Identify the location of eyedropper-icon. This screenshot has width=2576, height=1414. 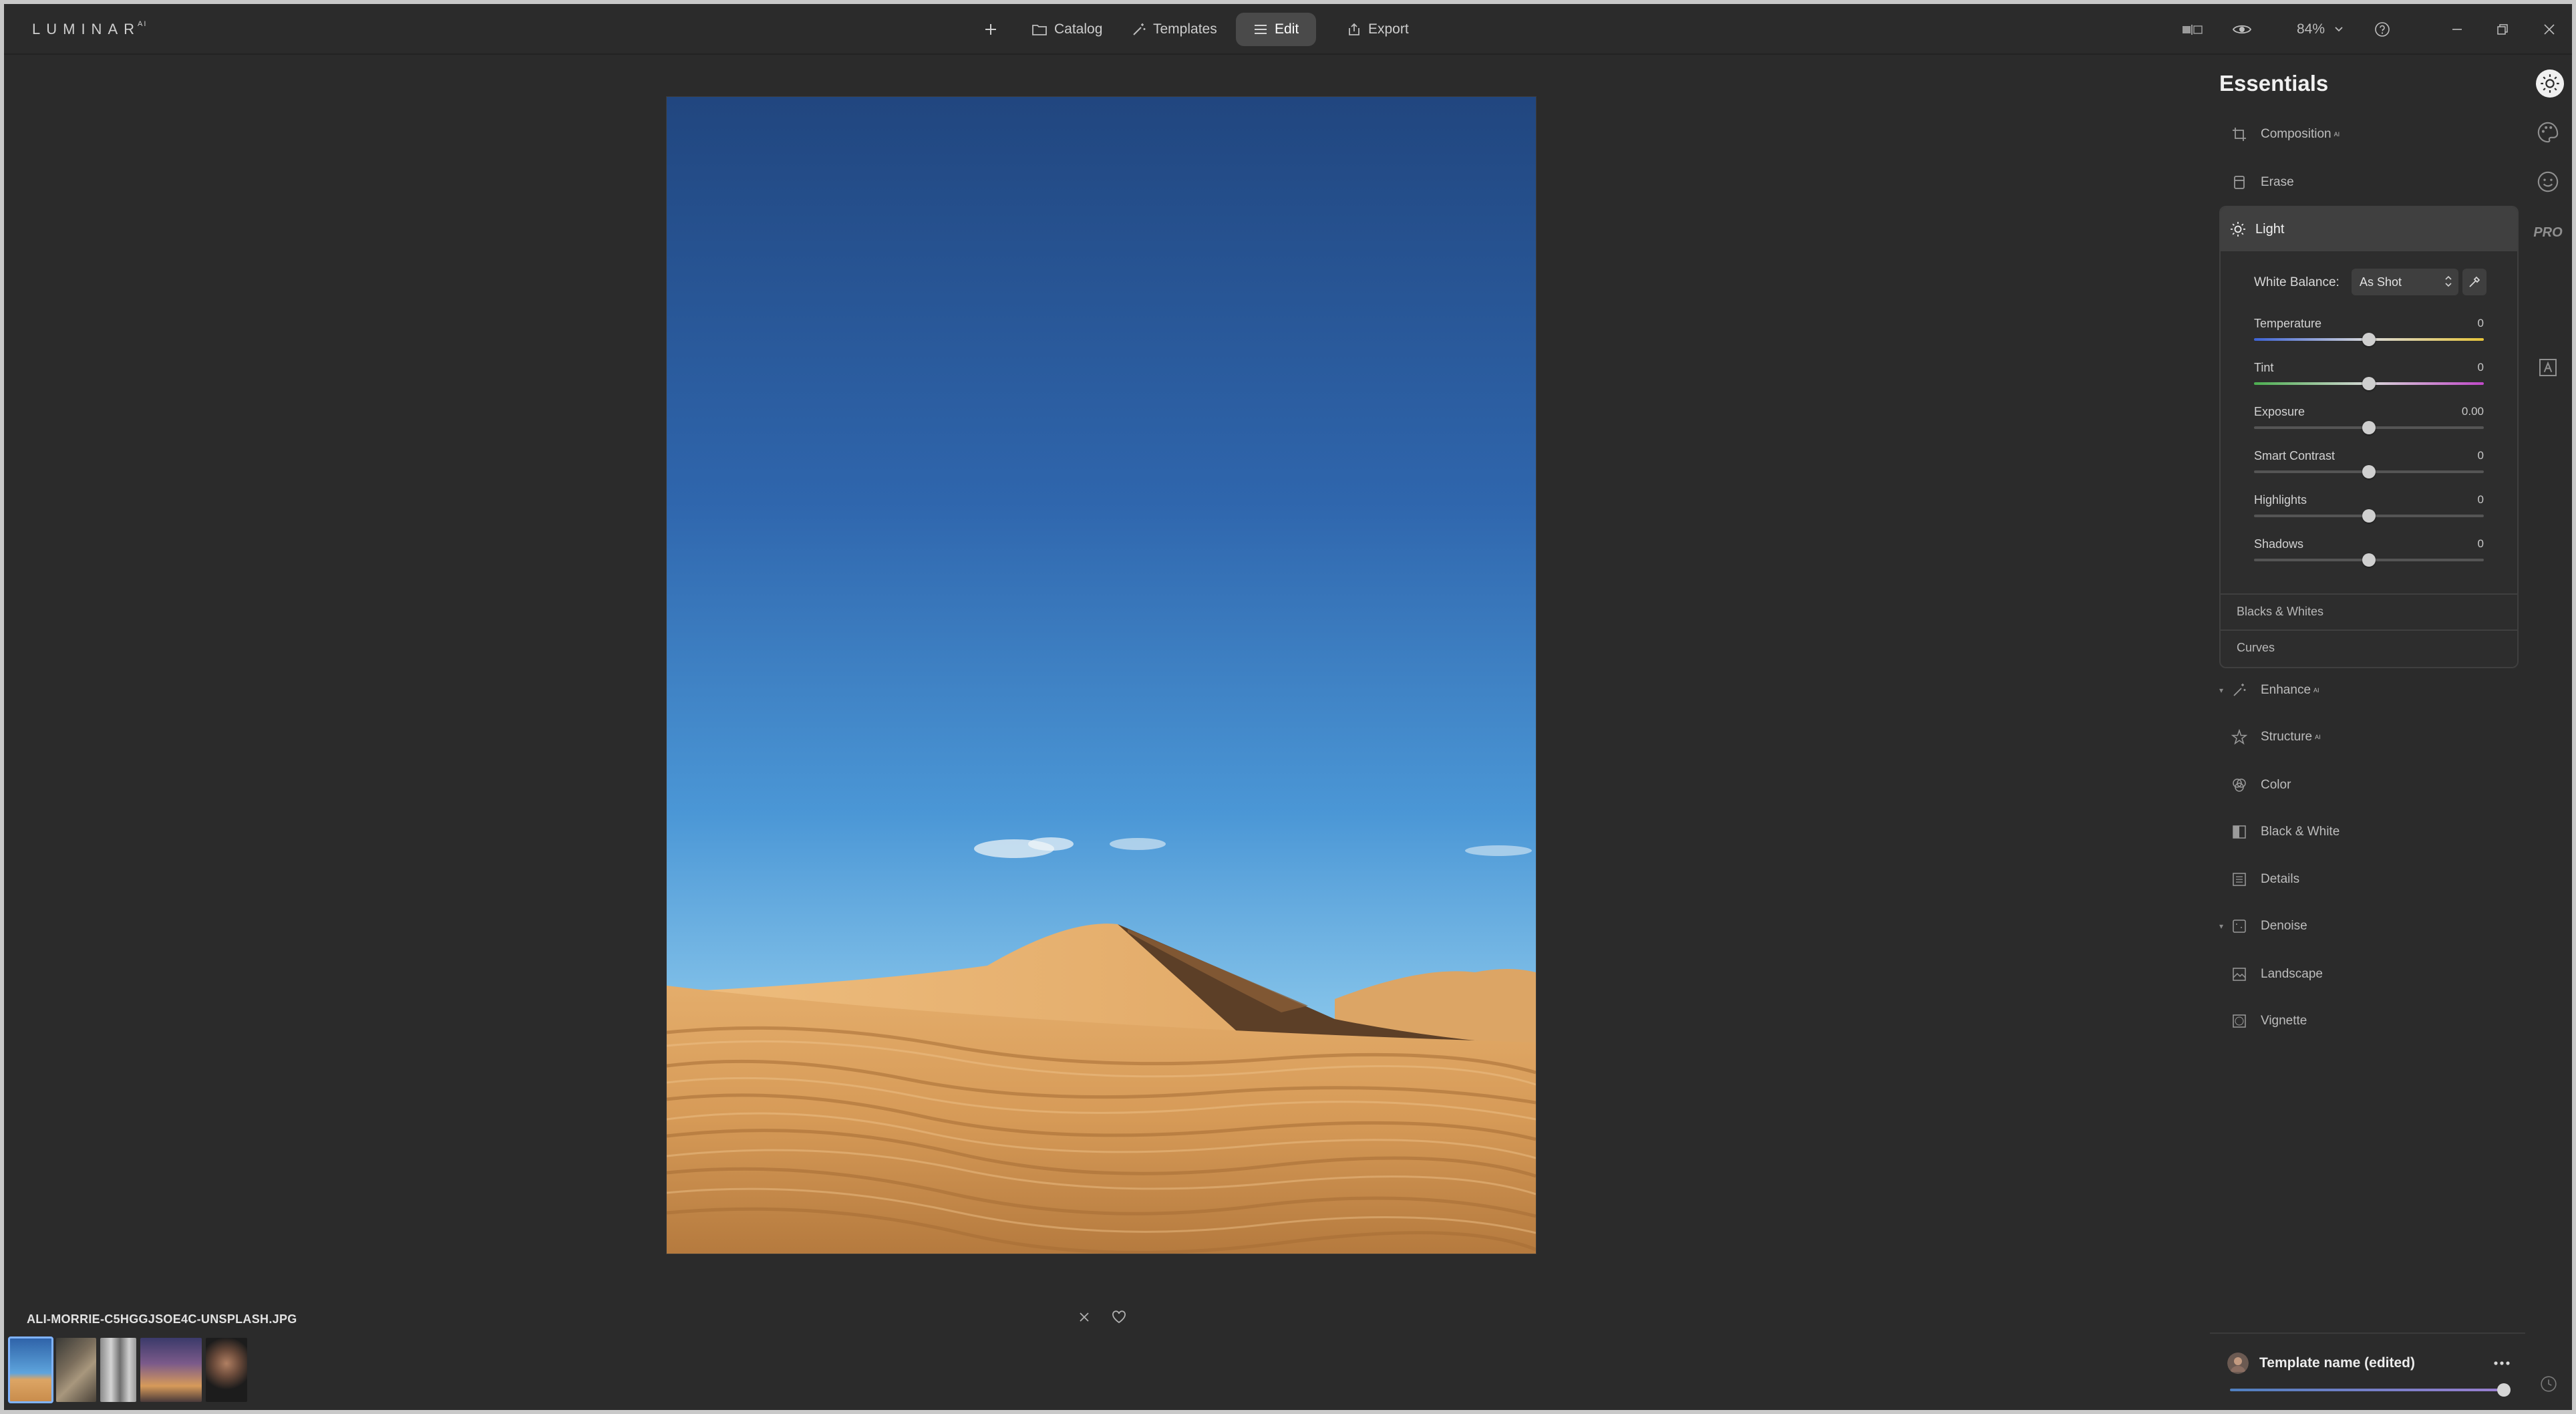
(2474, 282).